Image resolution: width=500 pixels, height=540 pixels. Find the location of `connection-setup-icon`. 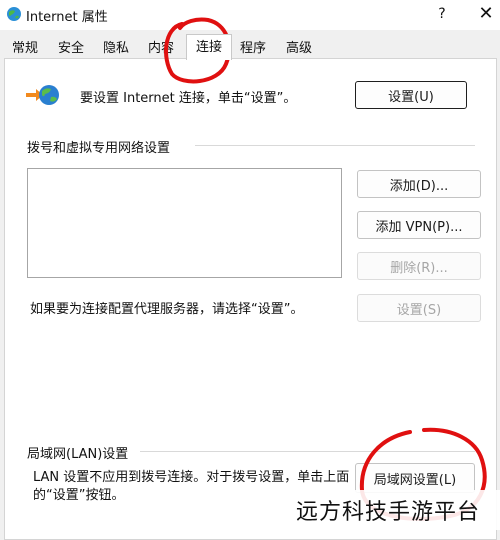

connection-setup-icon is located at coordinates (42, 95).